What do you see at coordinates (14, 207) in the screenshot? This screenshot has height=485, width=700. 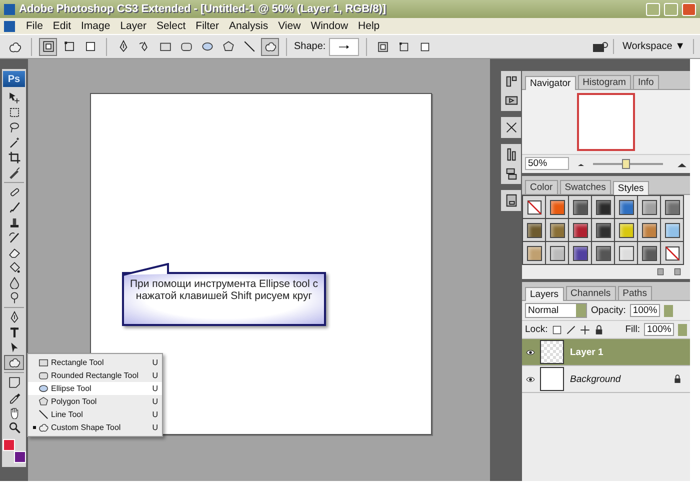 I see `brush-icon` at bounding box center [14, 207].